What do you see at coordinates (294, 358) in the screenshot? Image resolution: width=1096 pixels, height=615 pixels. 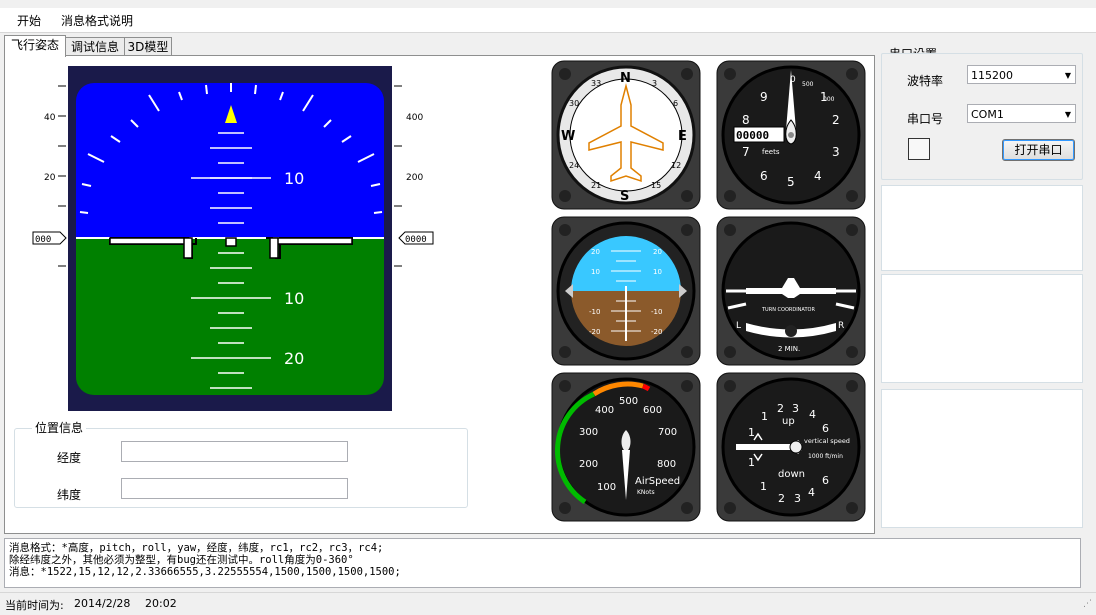 I see `pitch-label: 20` at bounding box center [294, 358].